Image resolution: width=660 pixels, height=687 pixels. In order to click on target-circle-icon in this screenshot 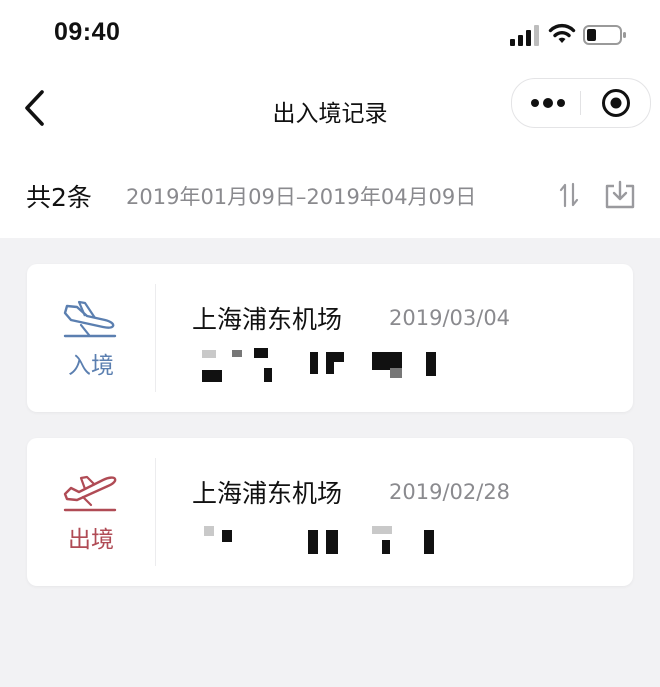, I will do `click(616, 103)`.